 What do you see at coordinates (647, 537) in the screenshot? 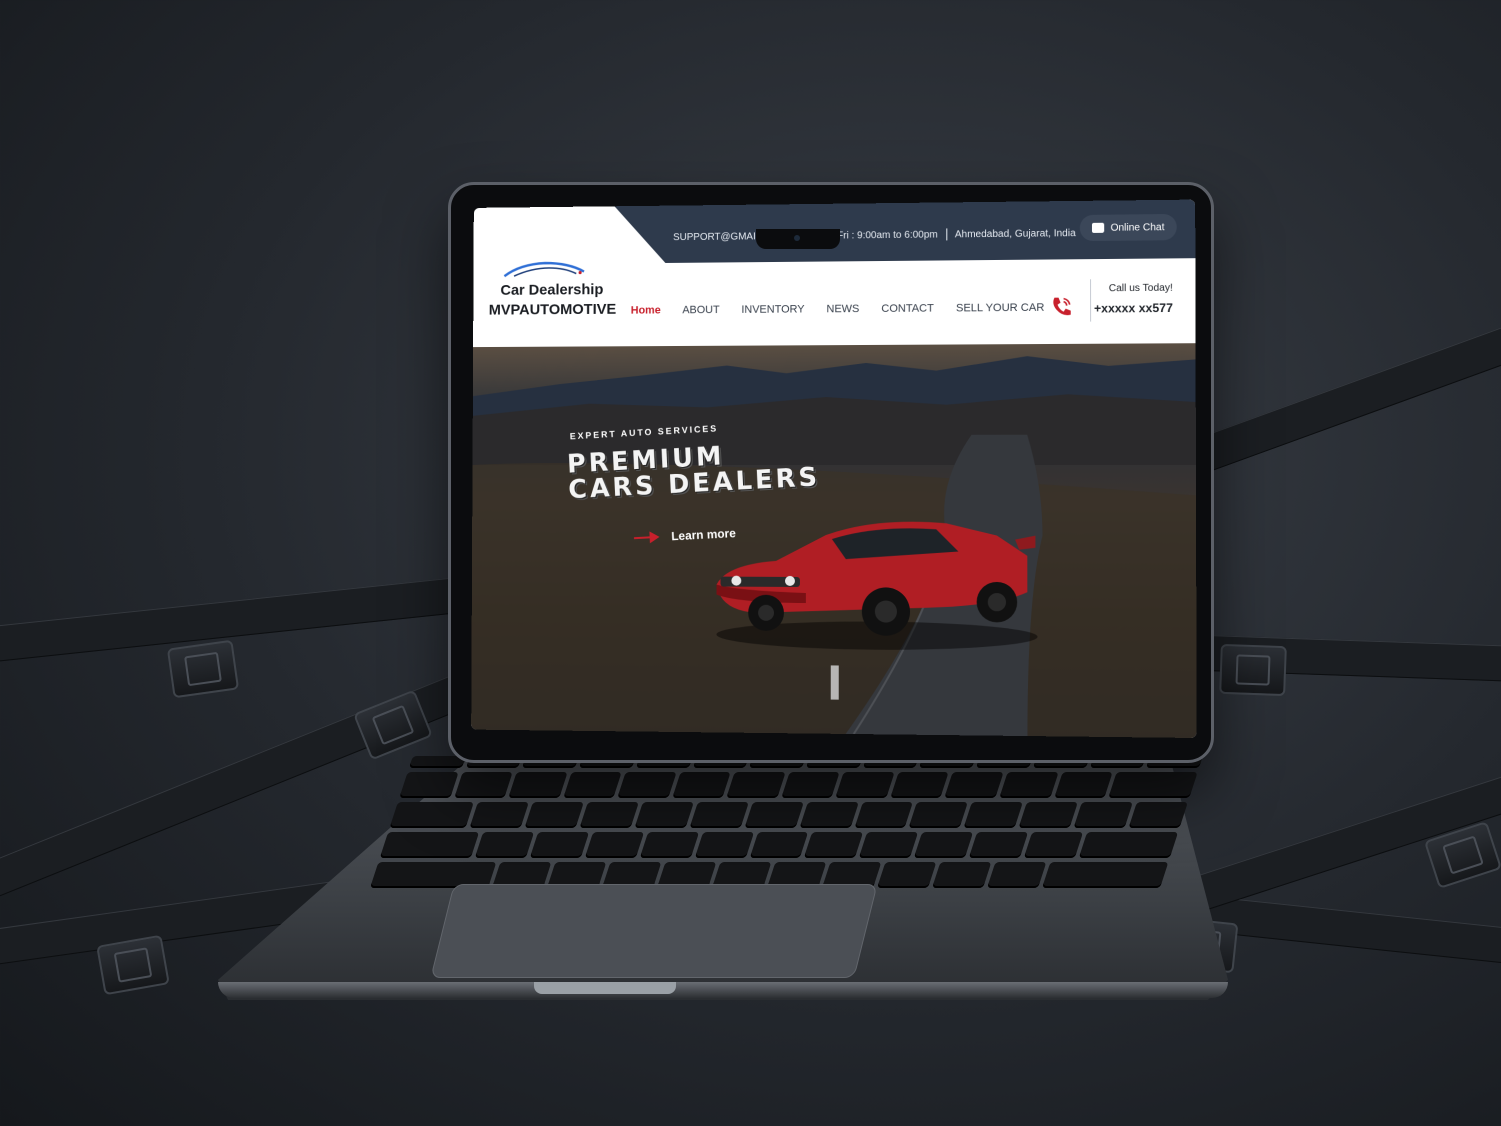
I see `arrow-right-icon` at bounding box center [647, 537].